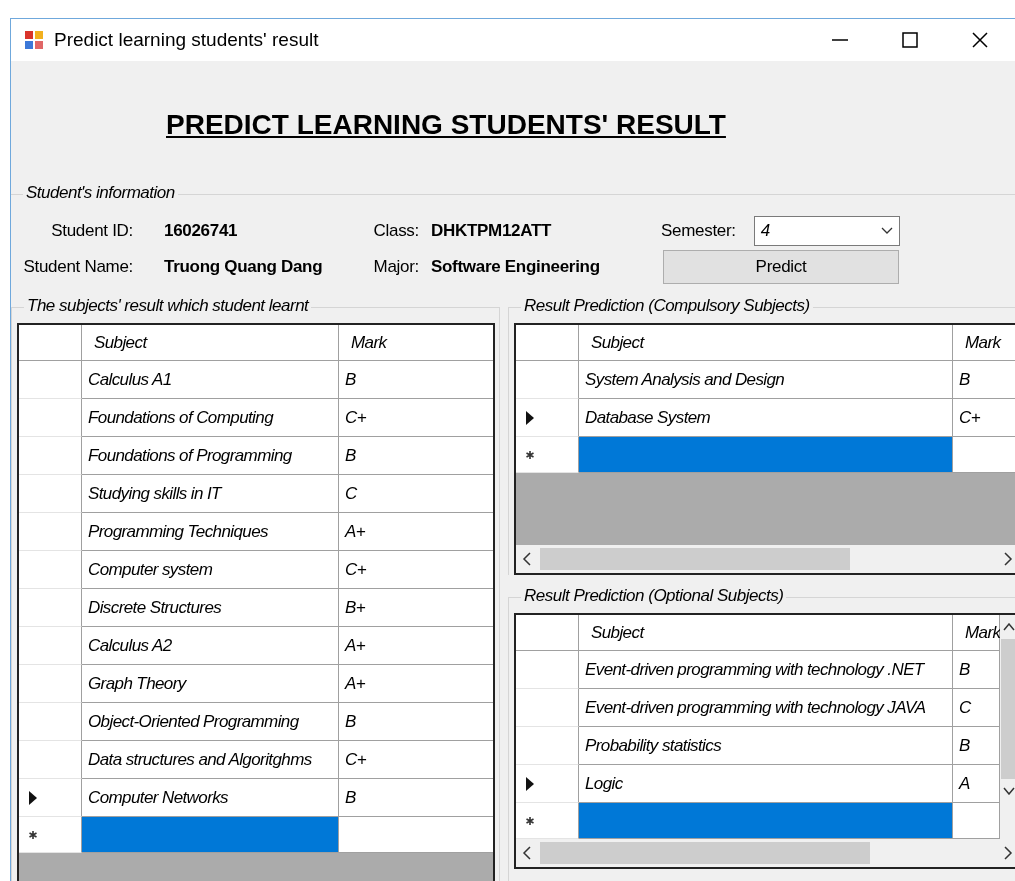  Describe the element at coordinates (78, 267) in the screenshot. I see `field-label: Student Name:` at that location.